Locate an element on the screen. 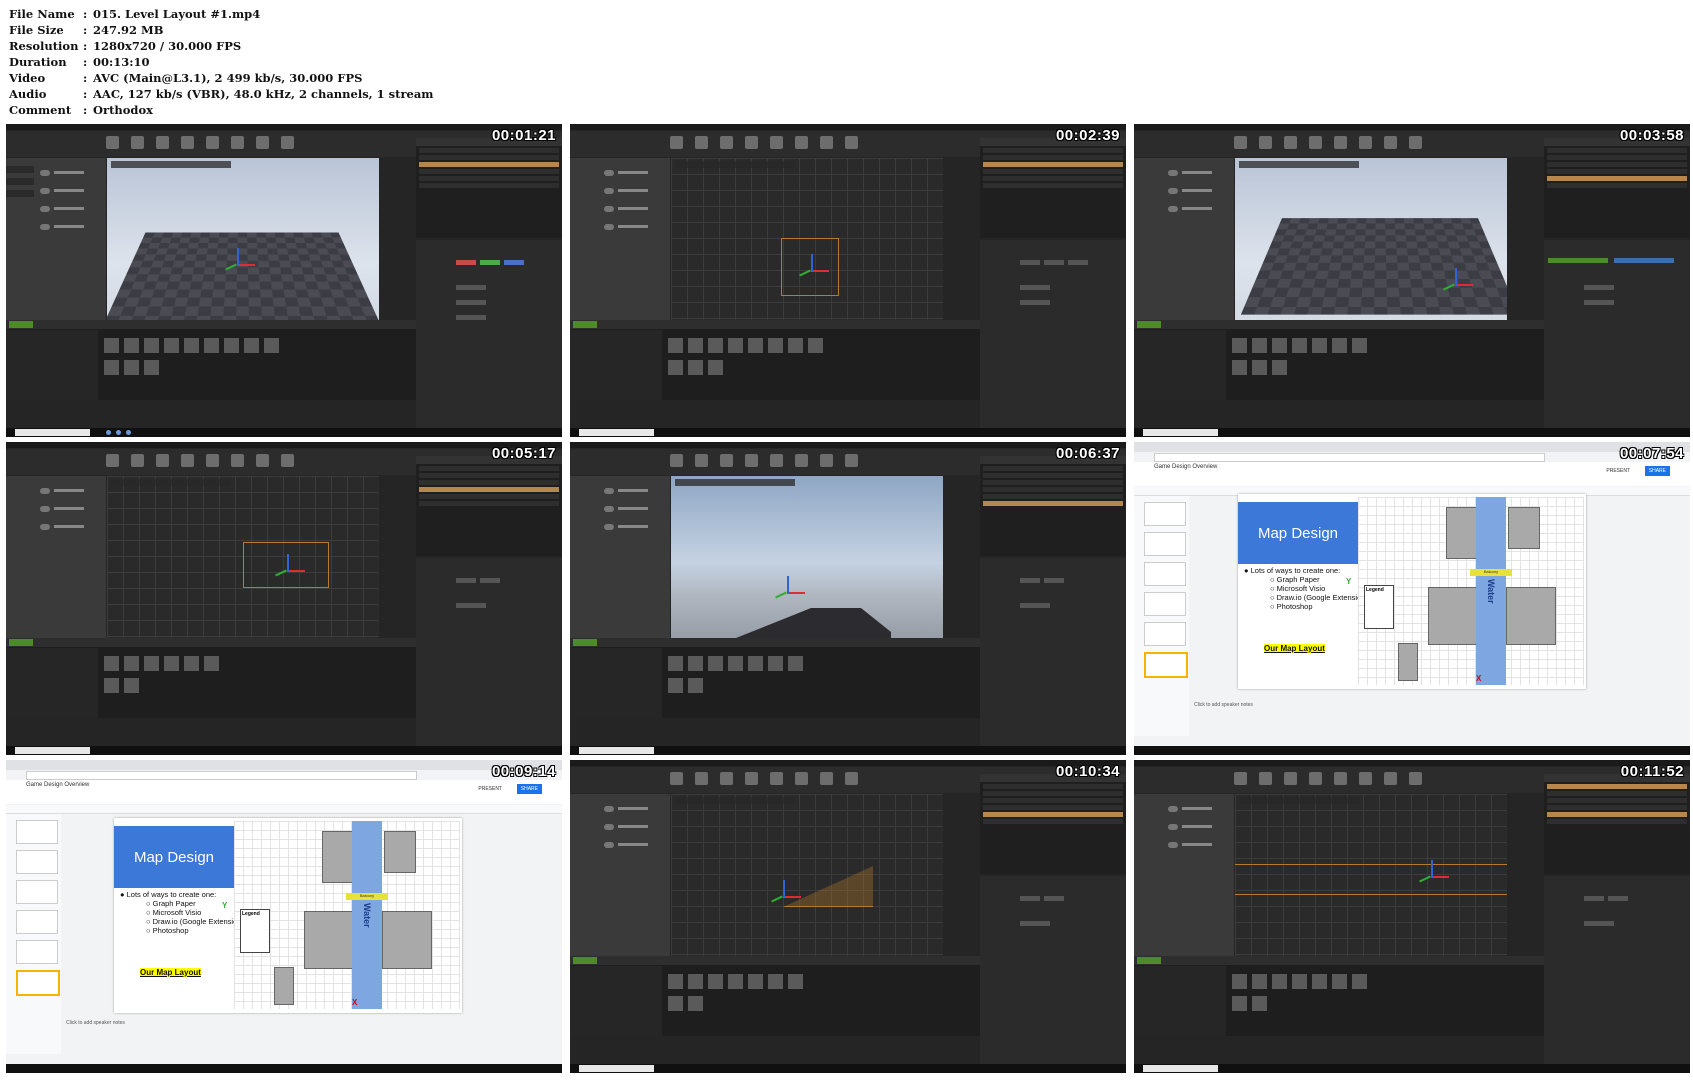  thumbnail-4: 00:05:17 is located at coordinates (284, 598).